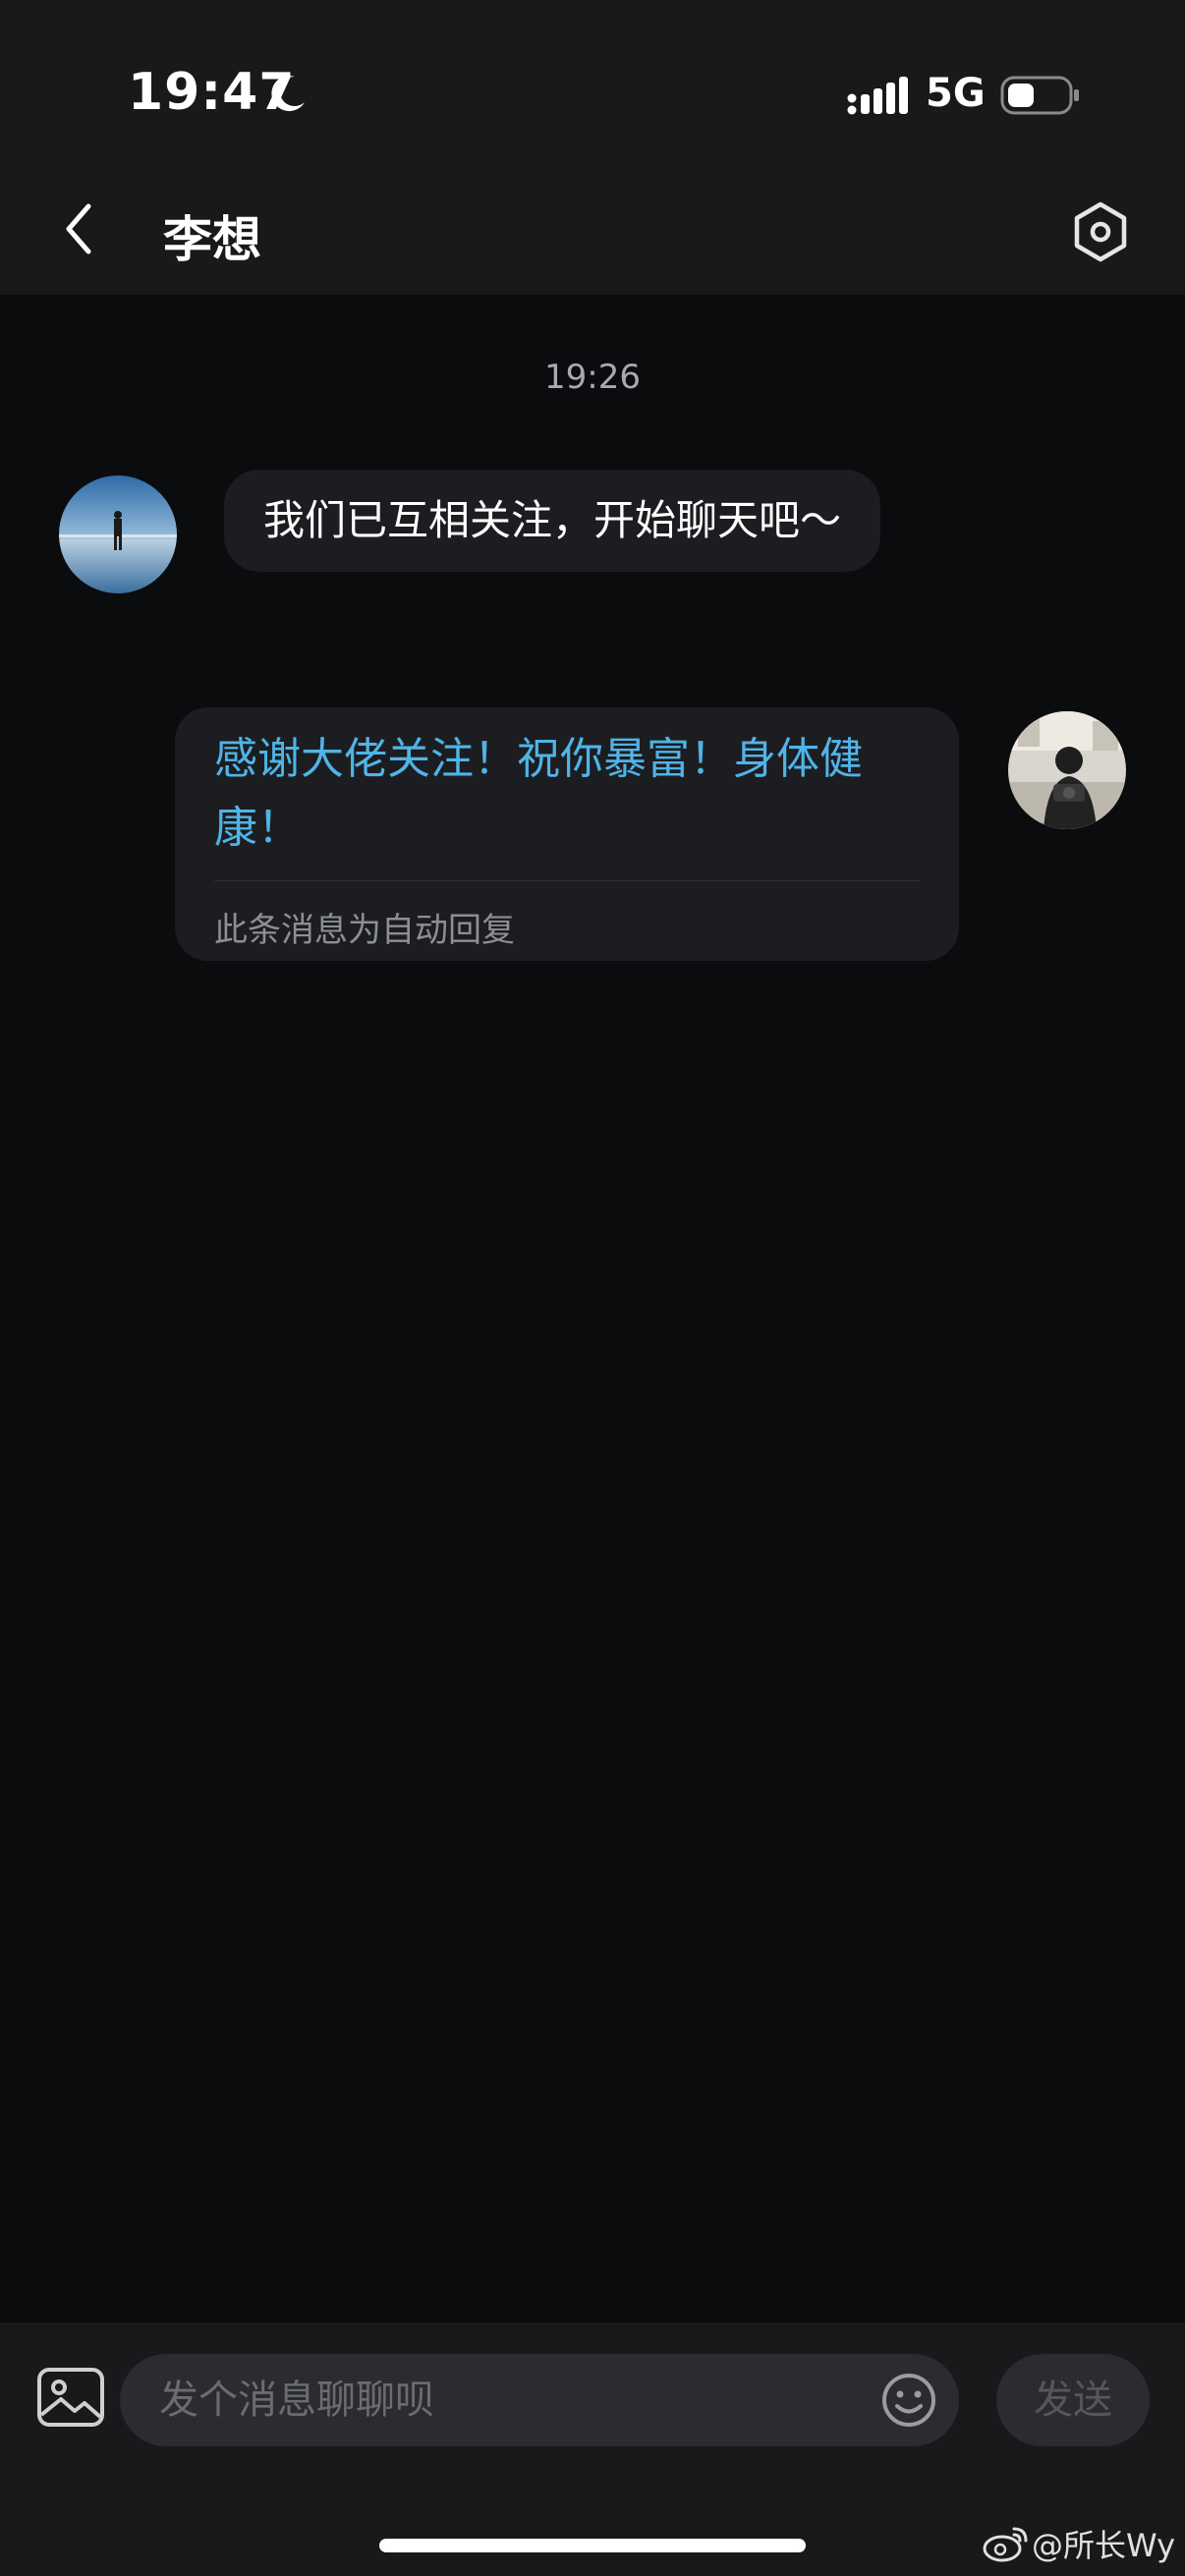 The height and width of the screenshot is (2576, 1185). I want to click on weibo-icon, so click(1006, 2544).